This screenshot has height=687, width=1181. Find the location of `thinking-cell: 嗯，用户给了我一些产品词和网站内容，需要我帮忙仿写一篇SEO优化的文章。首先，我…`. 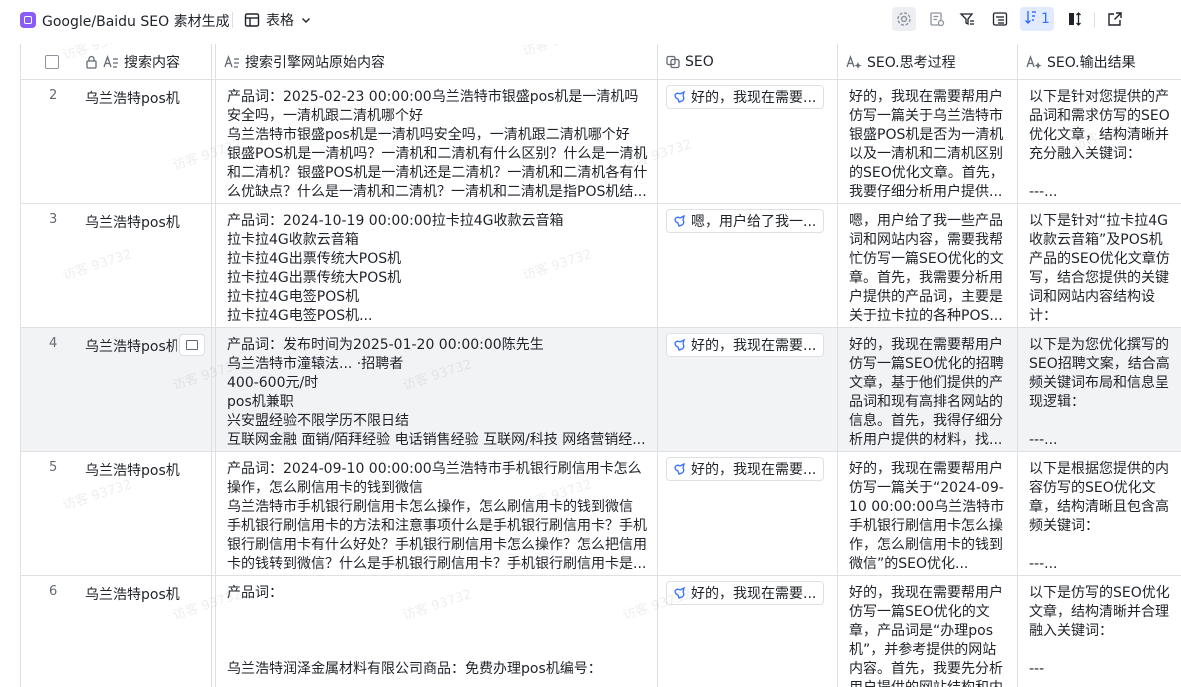

thinking-cell: 嗯，用户给了我一些产品词和网站内容，需要我帮忙仿写一篇SEO优化的文章。首先，我… is located at coordinates (928, 265).